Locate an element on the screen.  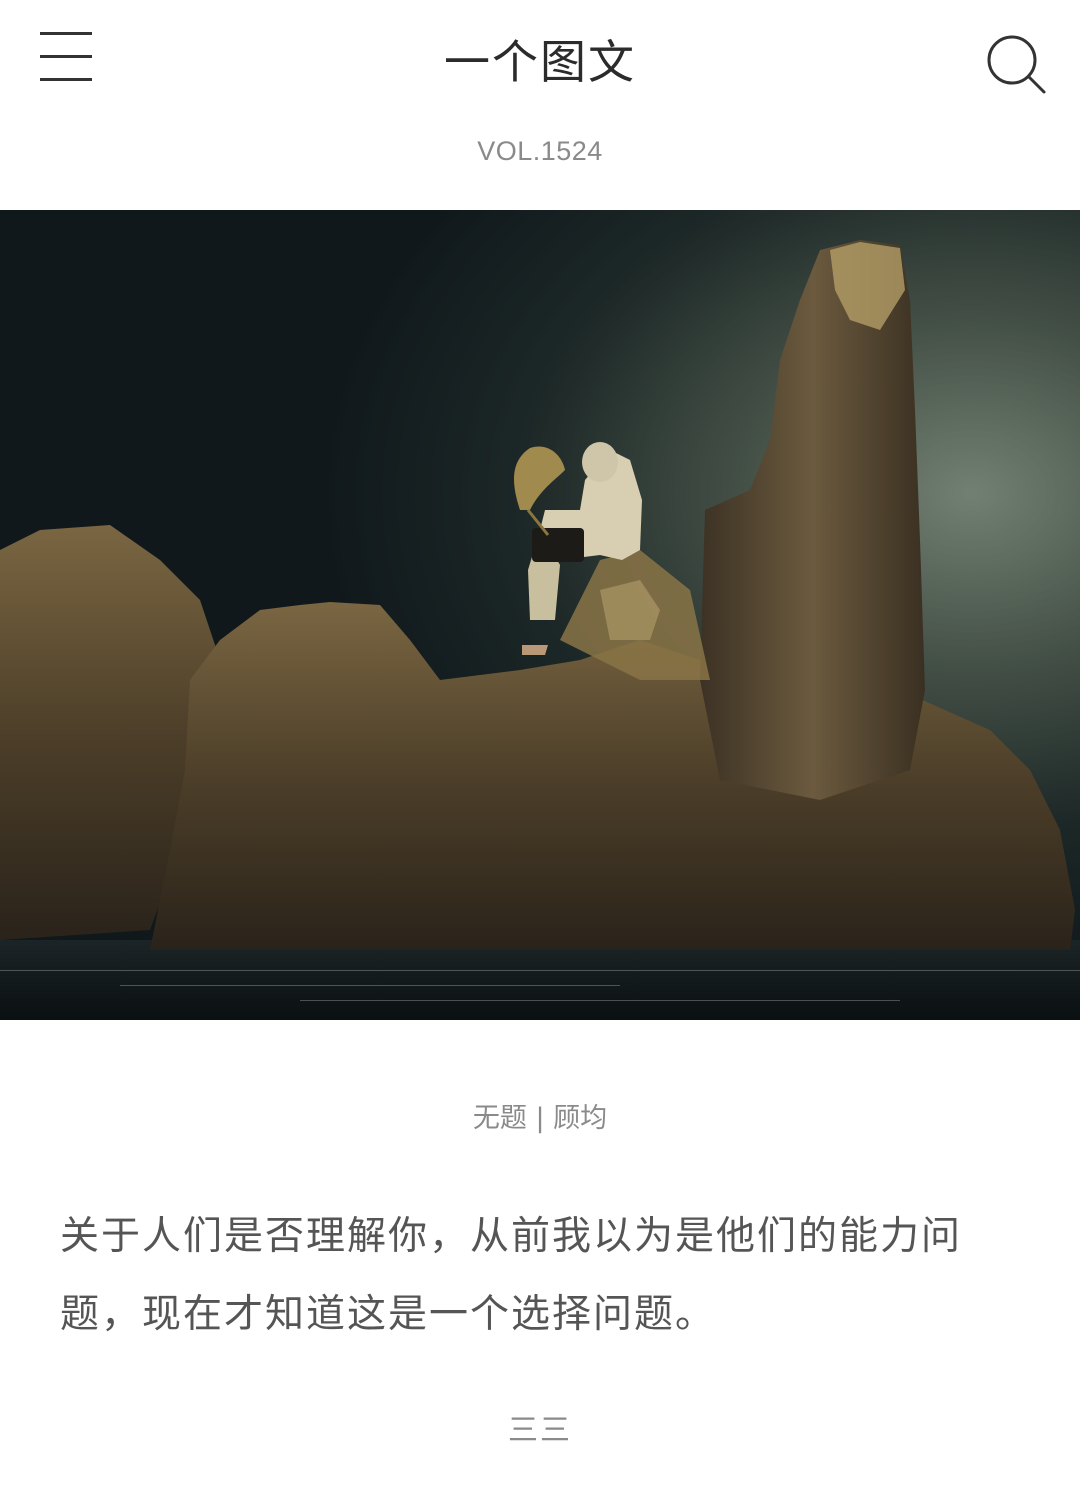
volume-number: VOL.1524 is located at coordinates (540, 151).